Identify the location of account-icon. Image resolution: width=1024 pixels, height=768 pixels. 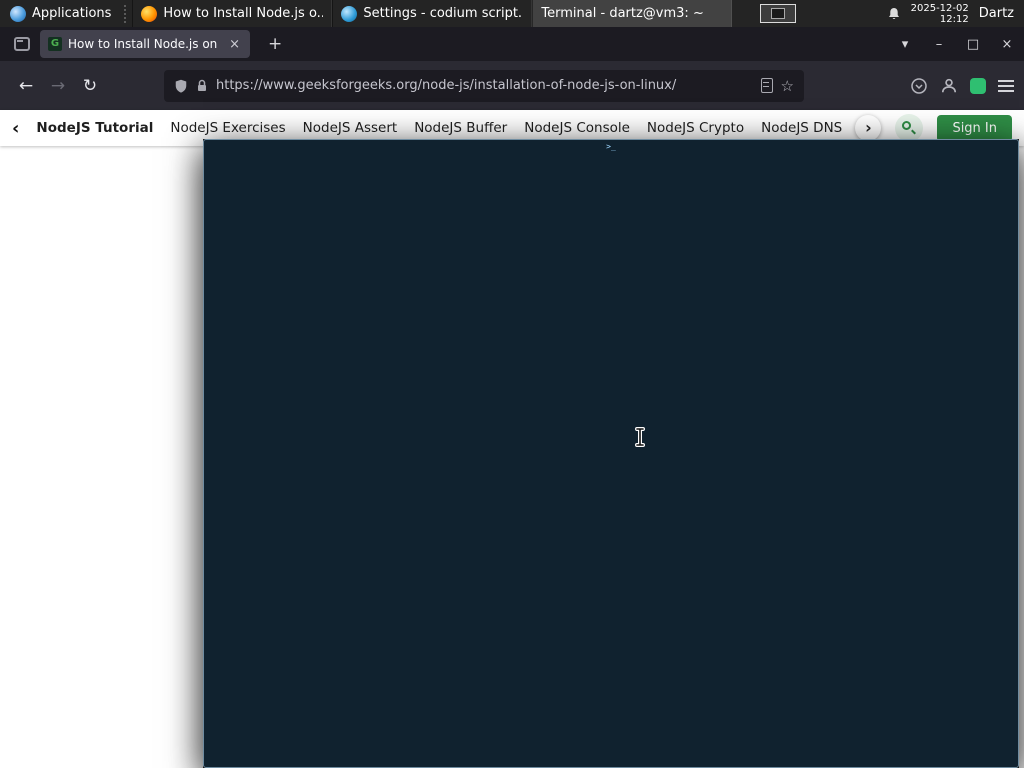
(949, 86).